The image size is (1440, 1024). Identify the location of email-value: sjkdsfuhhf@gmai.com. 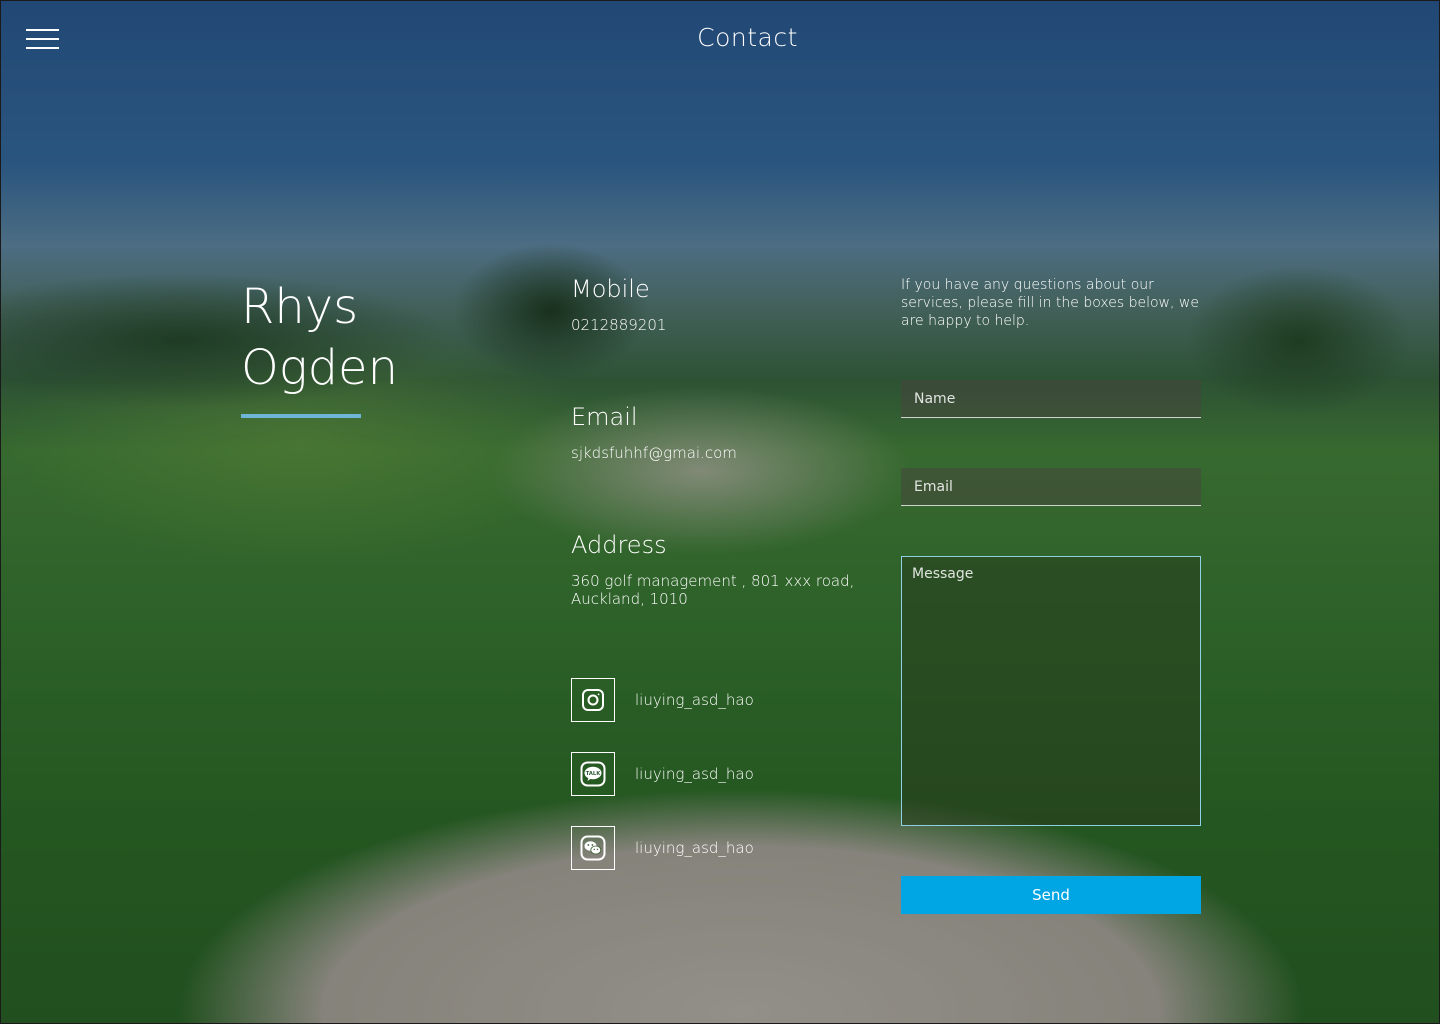
(654, 453).